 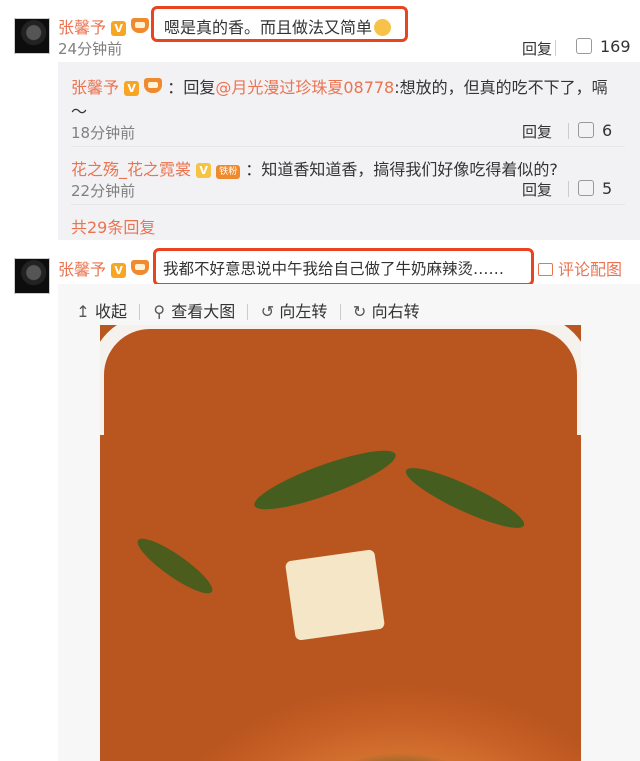 What do you see at coordinates (228, 172) in the screenshot?
I see `fan-badge: 铁粉` at bounding box center [228, 172].